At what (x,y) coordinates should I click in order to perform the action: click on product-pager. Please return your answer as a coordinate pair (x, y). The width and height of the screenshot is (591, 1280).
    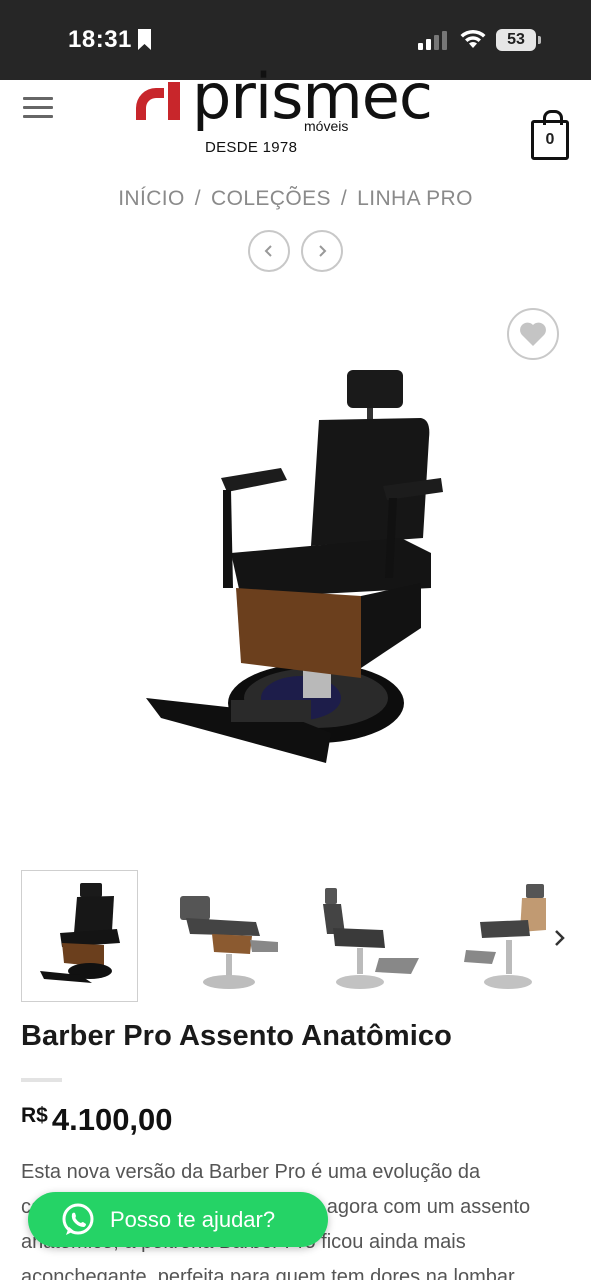
    Looking at the image, I should click on (296, 251).